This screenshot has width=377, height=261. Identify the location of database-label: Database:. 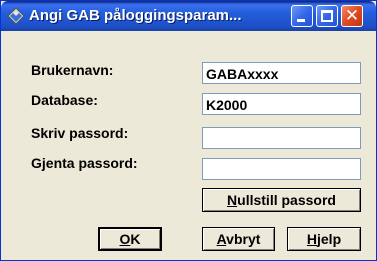
(64, 100).